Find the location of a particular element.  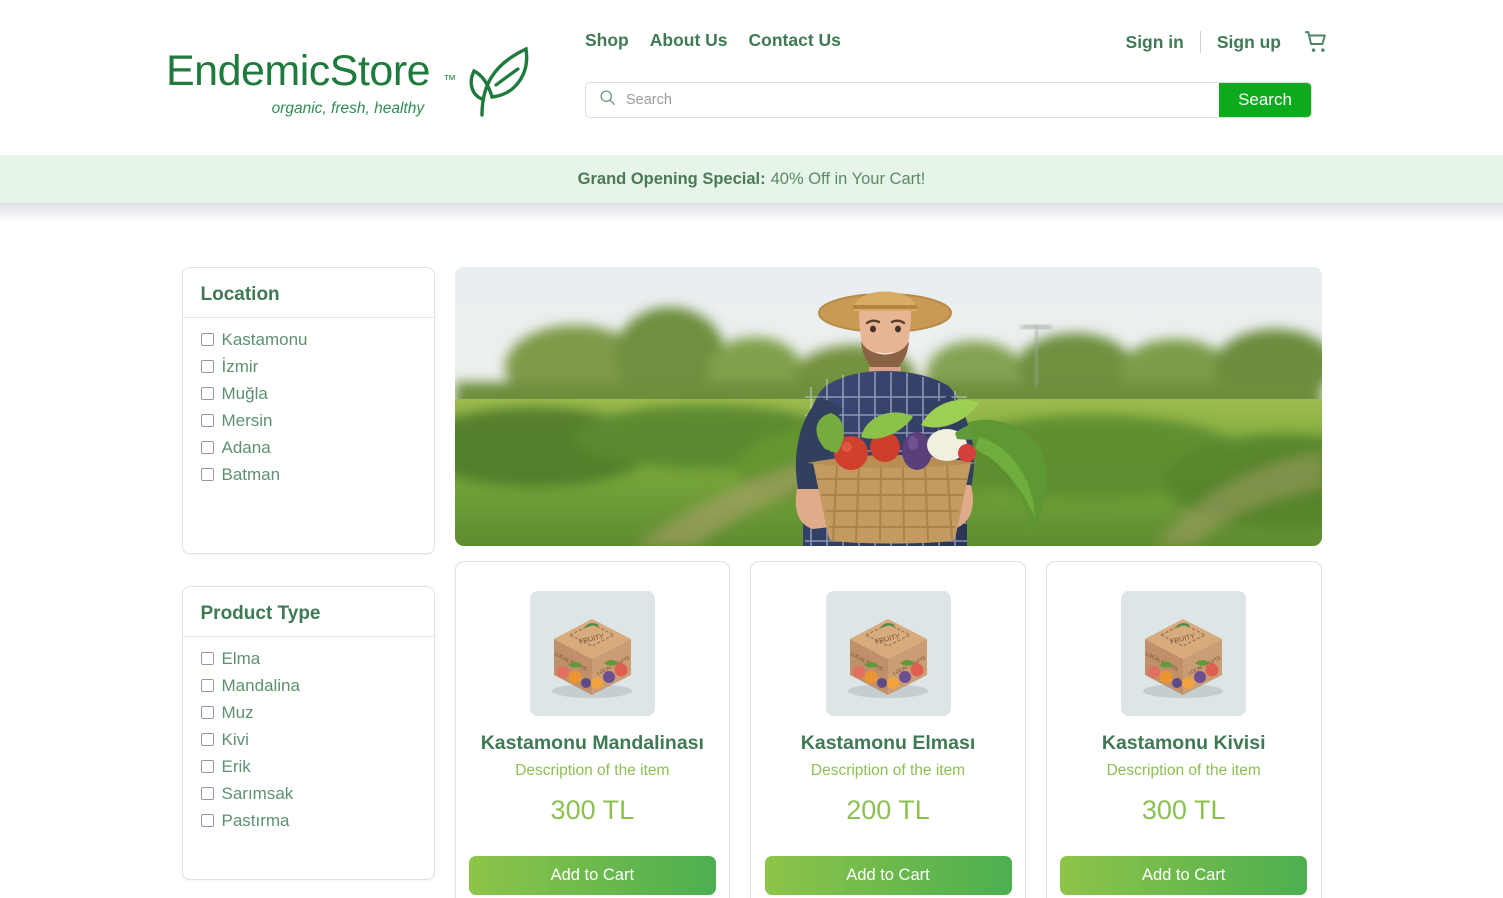

filter-option-label: Muğla is located at coordinates (244, 393).